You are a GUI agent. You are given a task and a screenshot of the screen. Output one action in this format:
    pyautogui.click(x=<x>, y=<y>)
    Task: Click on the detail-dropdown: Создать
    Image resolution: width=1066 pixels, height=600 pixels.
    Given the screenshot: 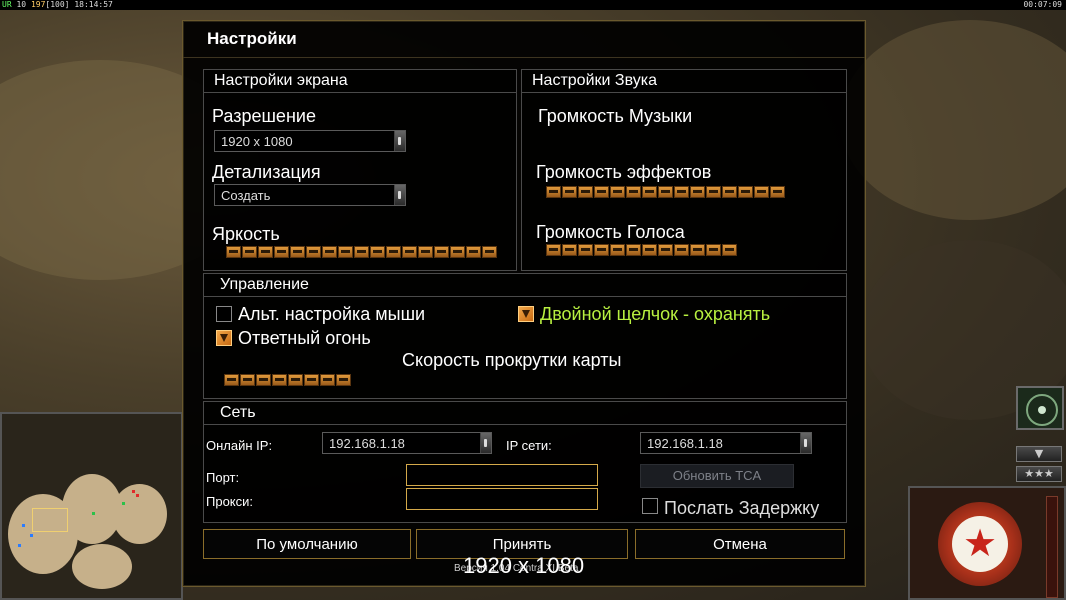 What is the action you would take?
    pyautogui.click(x=310, y=195)
    